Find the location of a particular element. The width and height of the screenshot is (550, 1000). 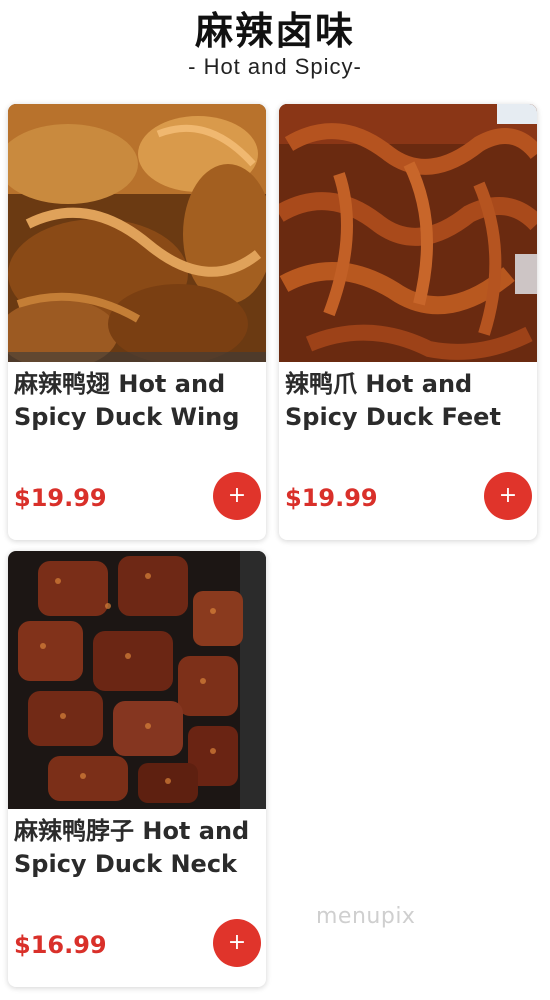

item-name: 麻辣鸭翅 Hot and Spicy Duck Wing is located at coordinates (127, 400).